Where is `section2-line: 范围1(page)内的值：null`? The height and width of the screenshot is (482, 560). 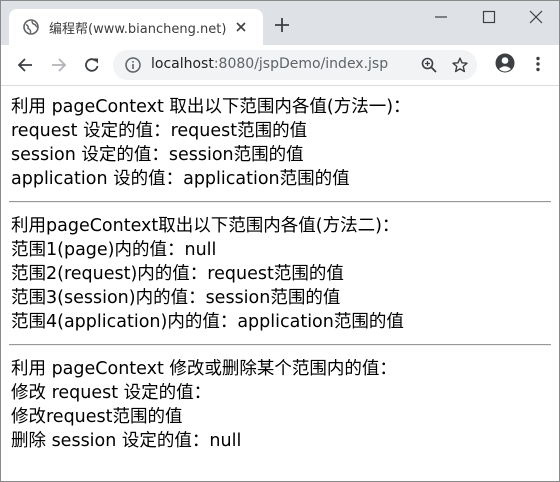
section2-line: 范围1(page)内的值：null is located at coordinates (114, 250).